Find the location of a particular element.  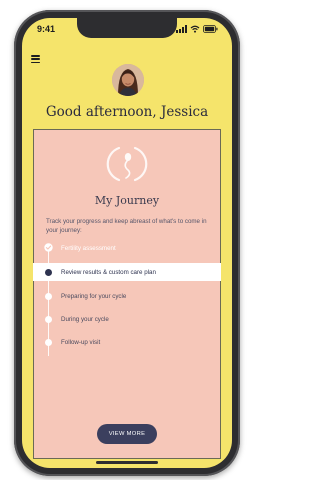

sperm-circle-icon is located at coordinates (127, 164).